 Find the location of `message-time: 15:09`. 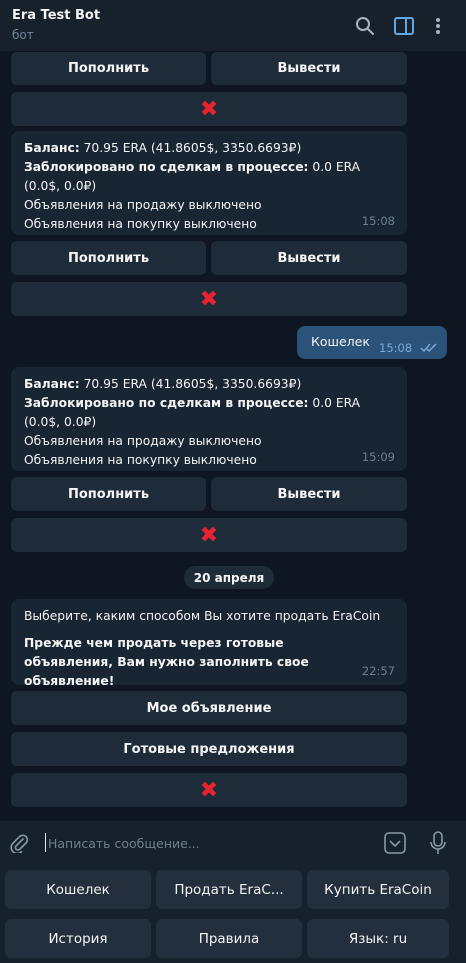

message-time: 15:09 is located at coordinates (378, 457).